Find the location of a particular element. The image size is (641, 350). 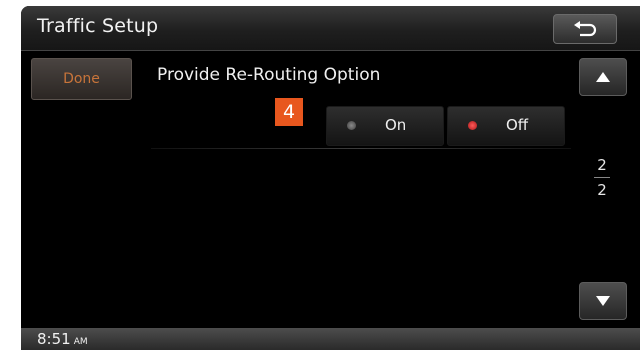

done-button: Done is located at coordinates (81, 79).